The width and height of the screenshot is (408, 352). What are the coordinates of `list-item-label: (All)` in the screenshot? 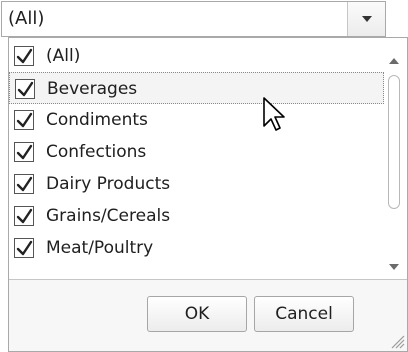 It's located at (63, 56).